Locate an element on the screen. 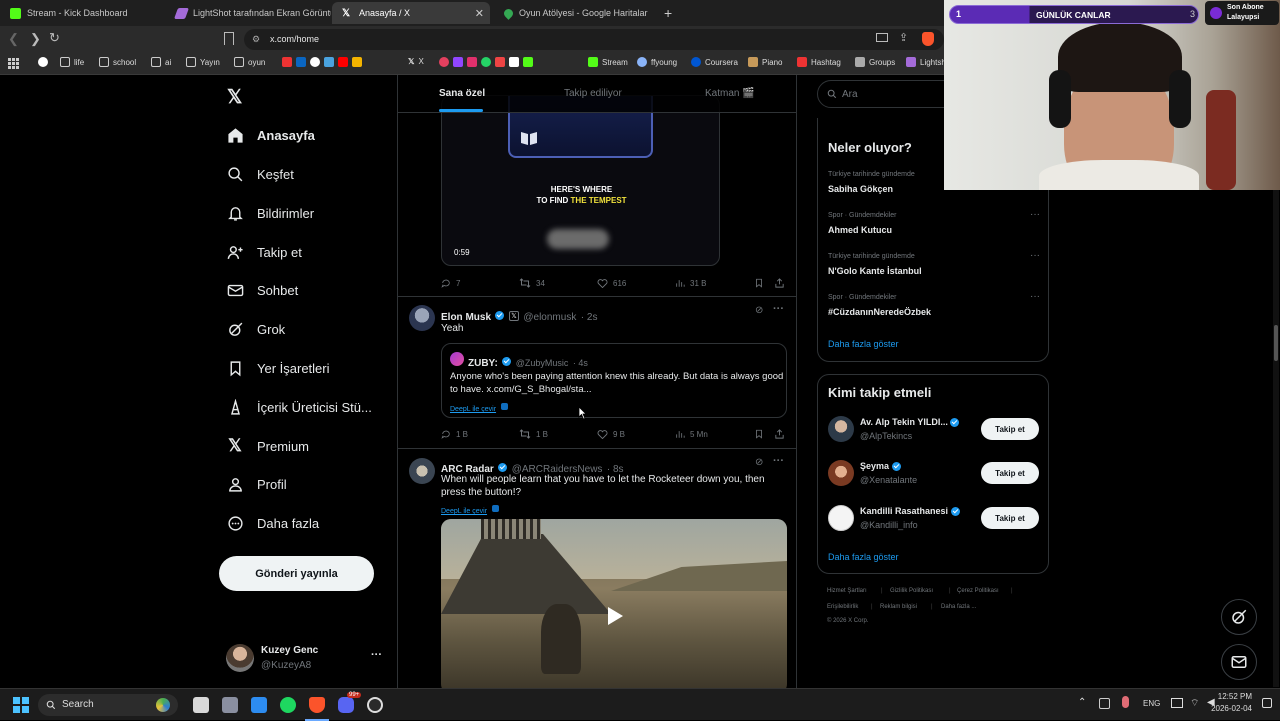 The height and width of the screenshot is (721, 1280). bookmark-groups: Groups is located at coordinates (875, 62).